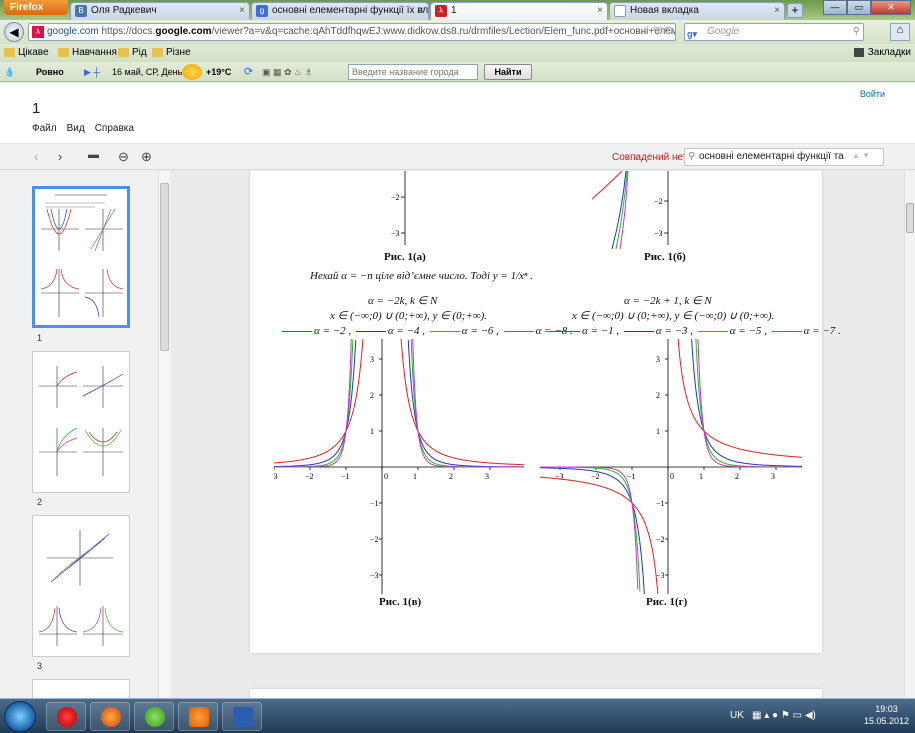 The image size is (915, 733). What do you see at coordinates (795, 10) in the screenshot?
I see `new-tab-button: +` at bounding box center [795, 10].